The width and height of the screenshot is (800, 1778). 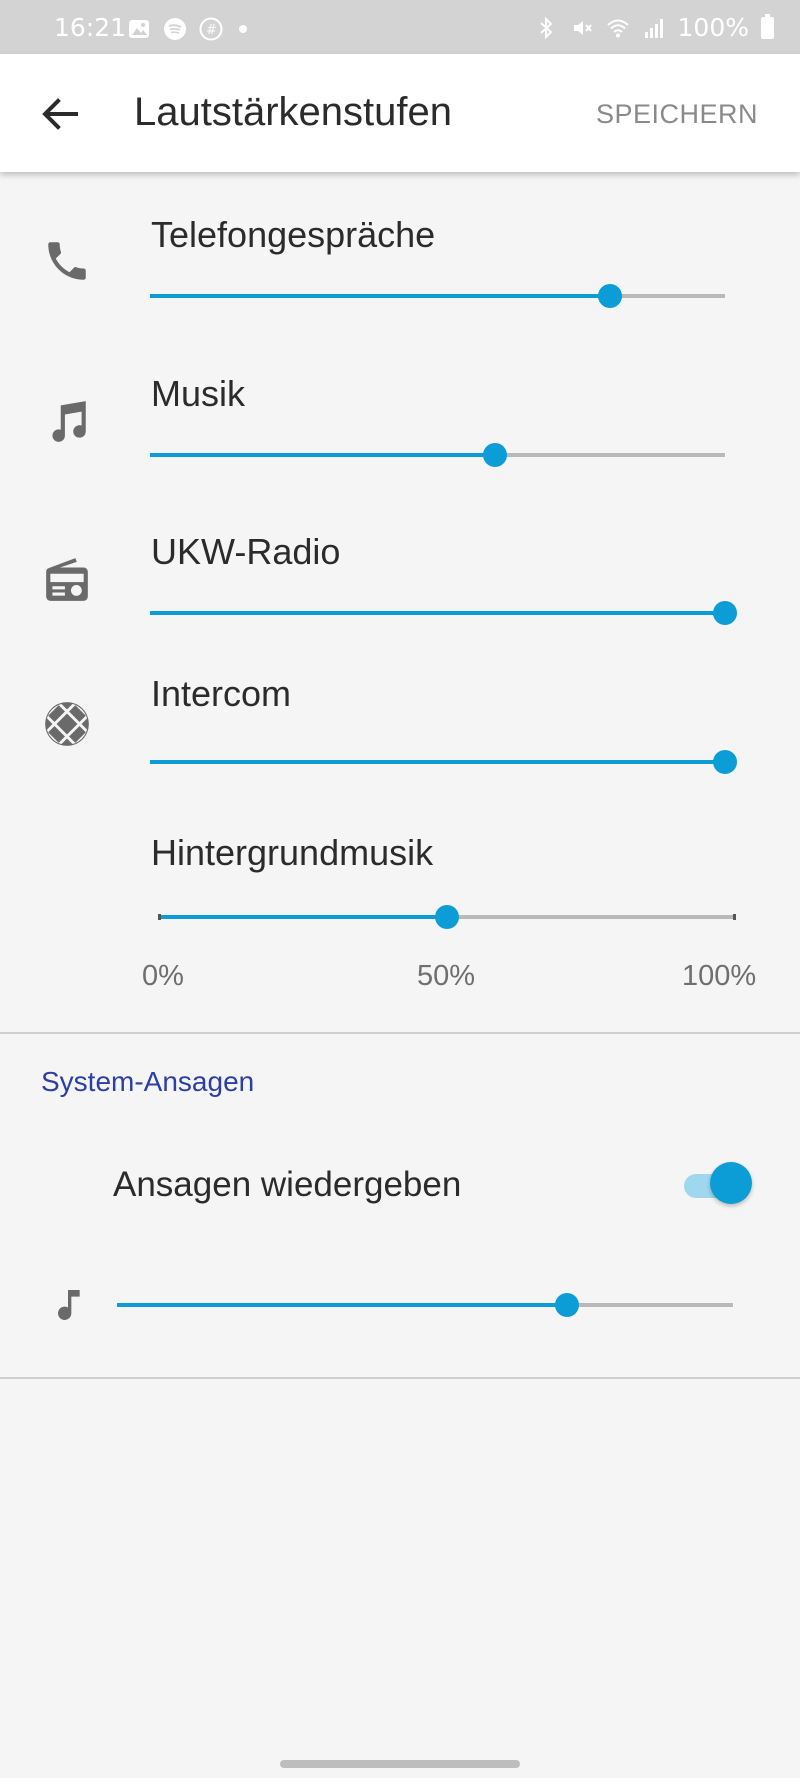 What do you see at coordinates (437, 455) in the screenshot?
I see `volume-slider-music` at bounding box center [437, 455].